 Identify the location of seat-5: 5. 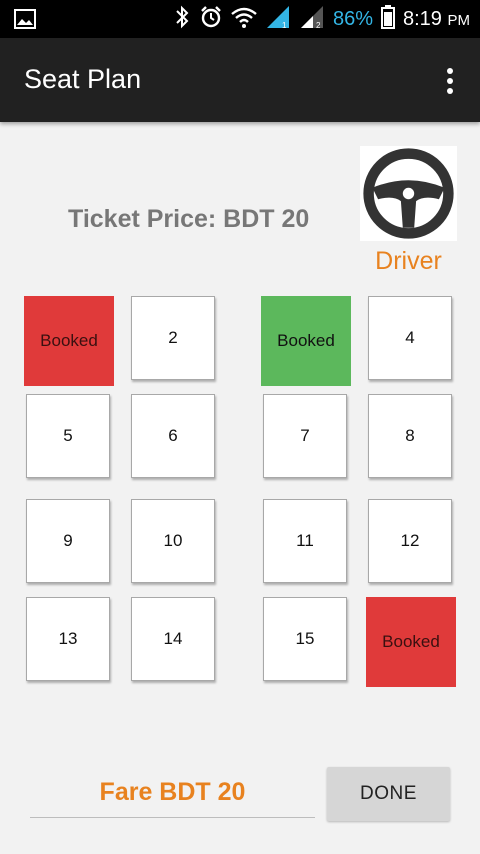
(68, 436).